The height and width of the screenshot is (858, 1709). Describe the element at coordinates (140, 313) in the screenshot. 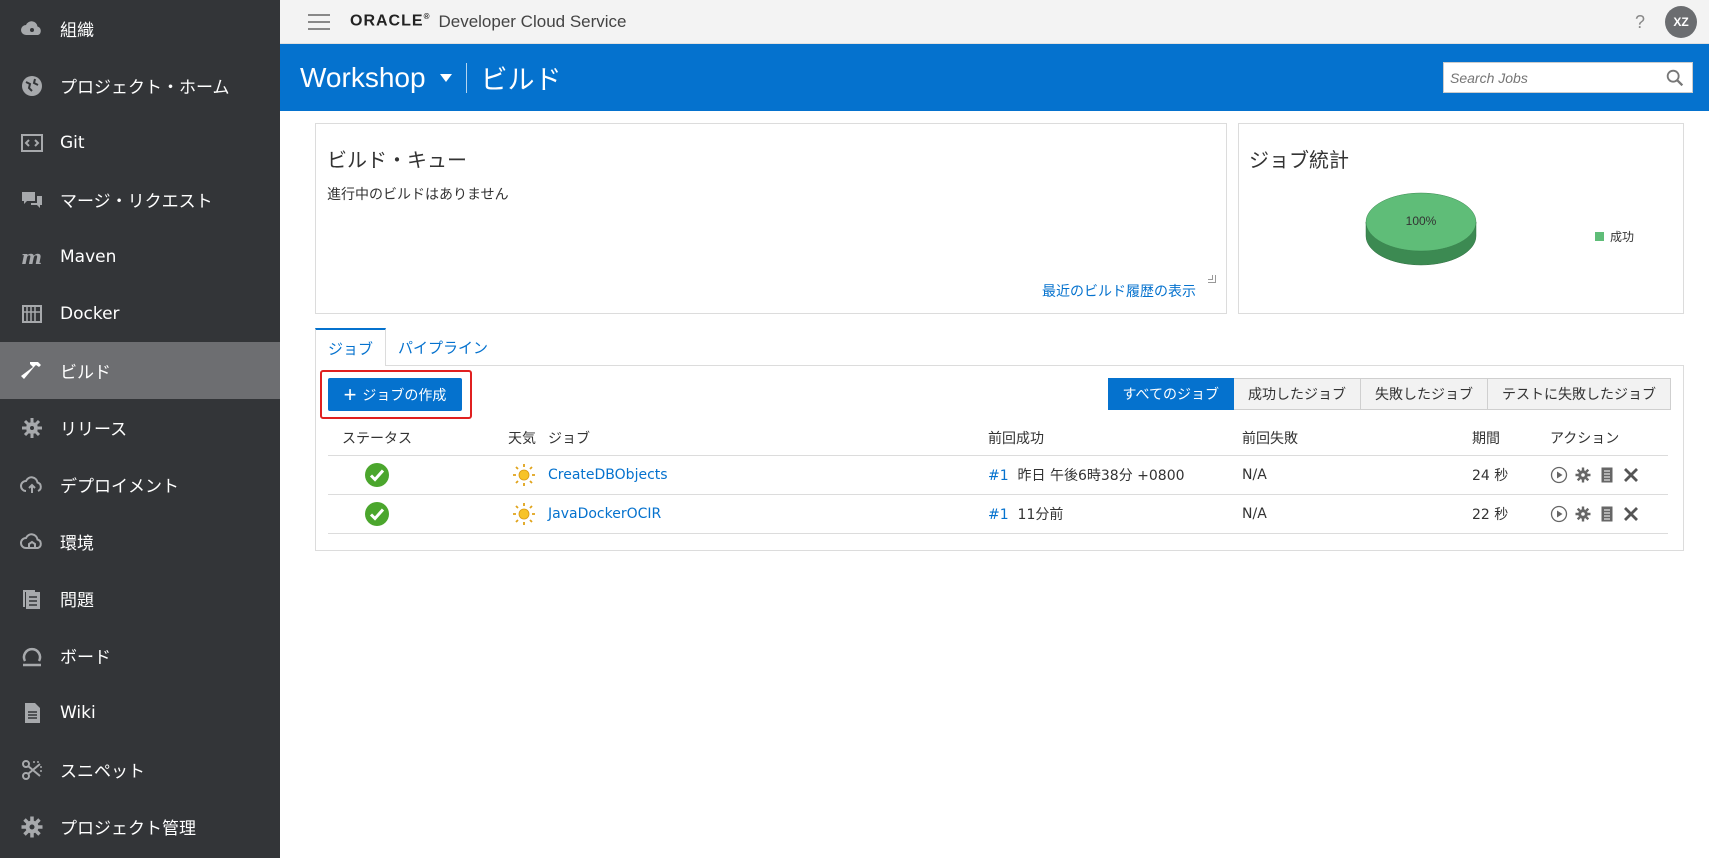

I see `sidebar-item-docker: Docker` at that location.